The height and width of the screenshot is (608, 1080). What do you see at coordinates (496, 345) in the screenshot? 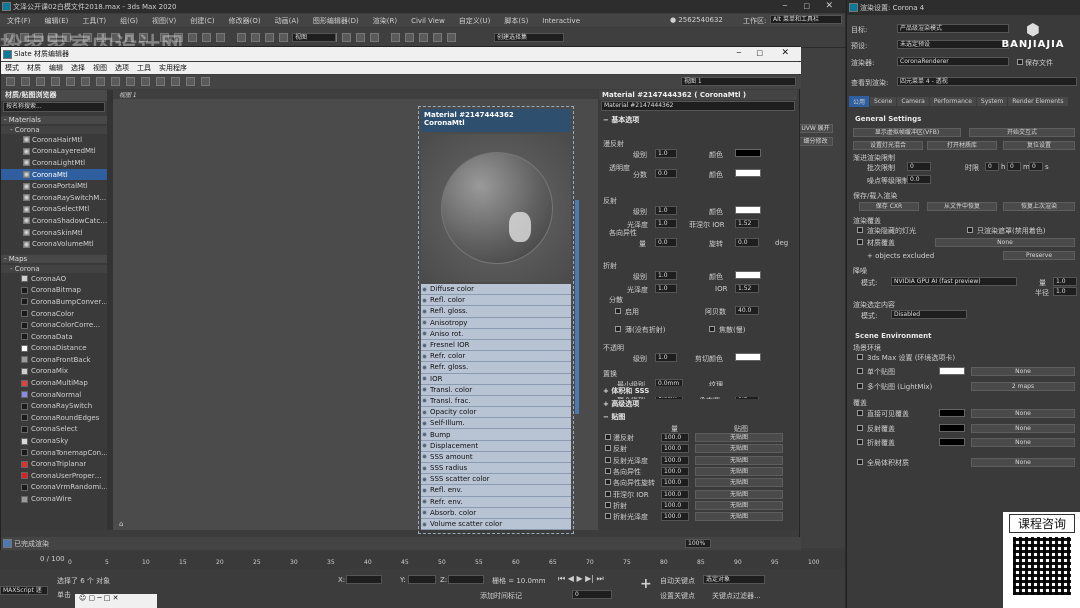
I see `node-input-slot: Fresnel IOR` at bounding box center [496, 345].